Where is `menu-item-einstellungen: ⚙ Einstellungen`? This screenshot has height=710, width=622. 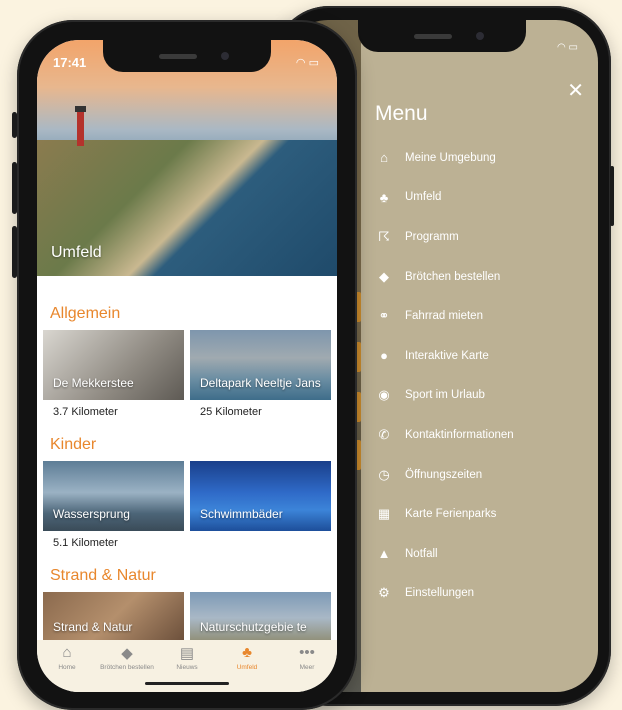
menu-item-einstellungen: ⚙ Einstellungen is located at coordinates (444, 594).